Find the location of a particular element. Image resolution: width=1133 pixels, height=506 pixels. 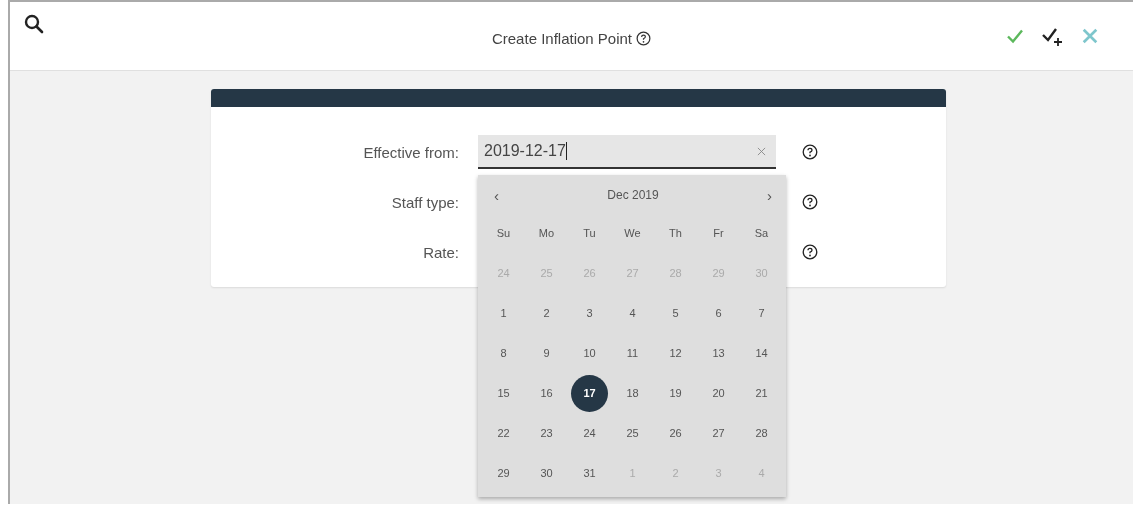

calendar-day: 4 is located at coordinates (632, 313).